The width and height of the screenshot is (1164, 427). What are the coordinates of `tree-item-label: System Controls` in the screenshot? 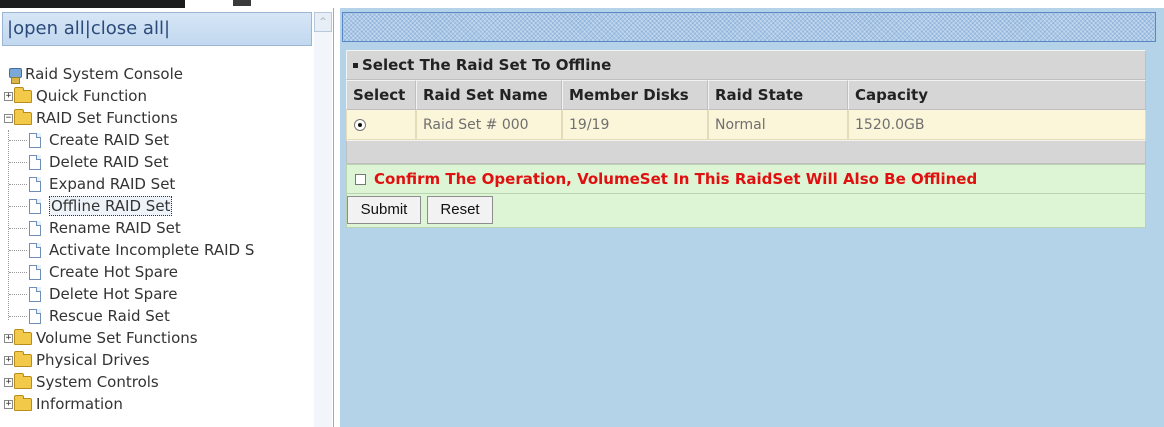 It's located at (97, 382).